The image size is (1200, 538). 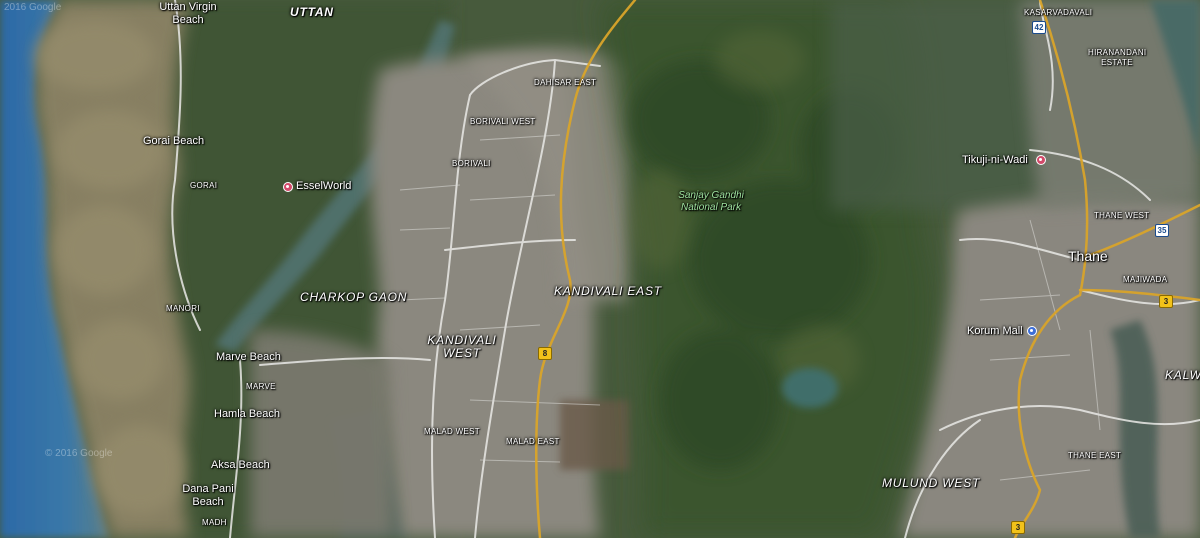 I want to click on map-label-line: HIRANANDANI, so click(x=1117, y=52).